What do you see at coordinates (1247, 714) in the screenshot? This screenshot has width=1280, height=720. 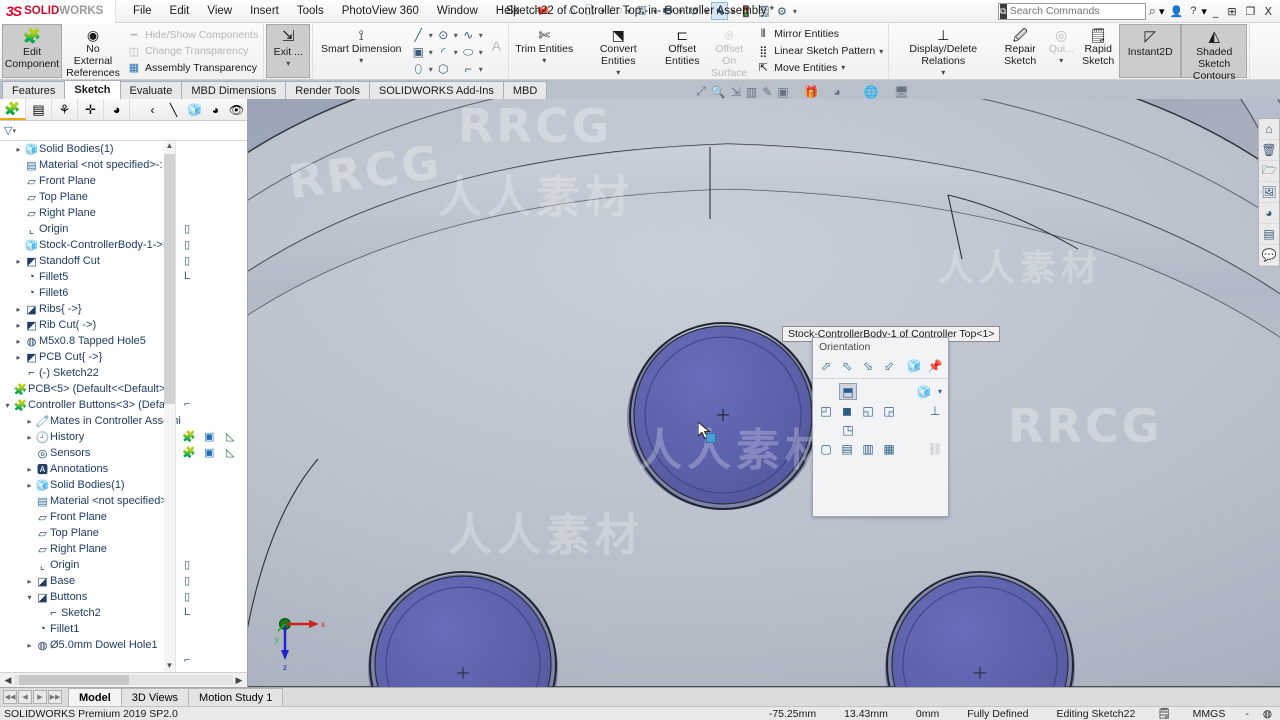 I see `status-units-caret: -` at bounding box center [1247, 714].